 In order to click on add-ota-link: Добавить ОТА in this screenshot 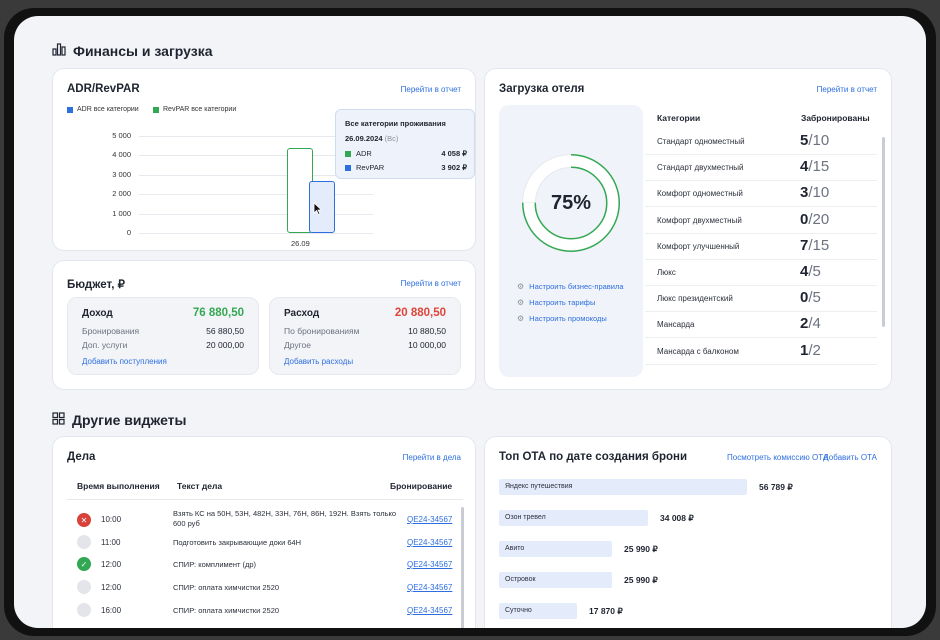, I will do `click(850, 457)`.